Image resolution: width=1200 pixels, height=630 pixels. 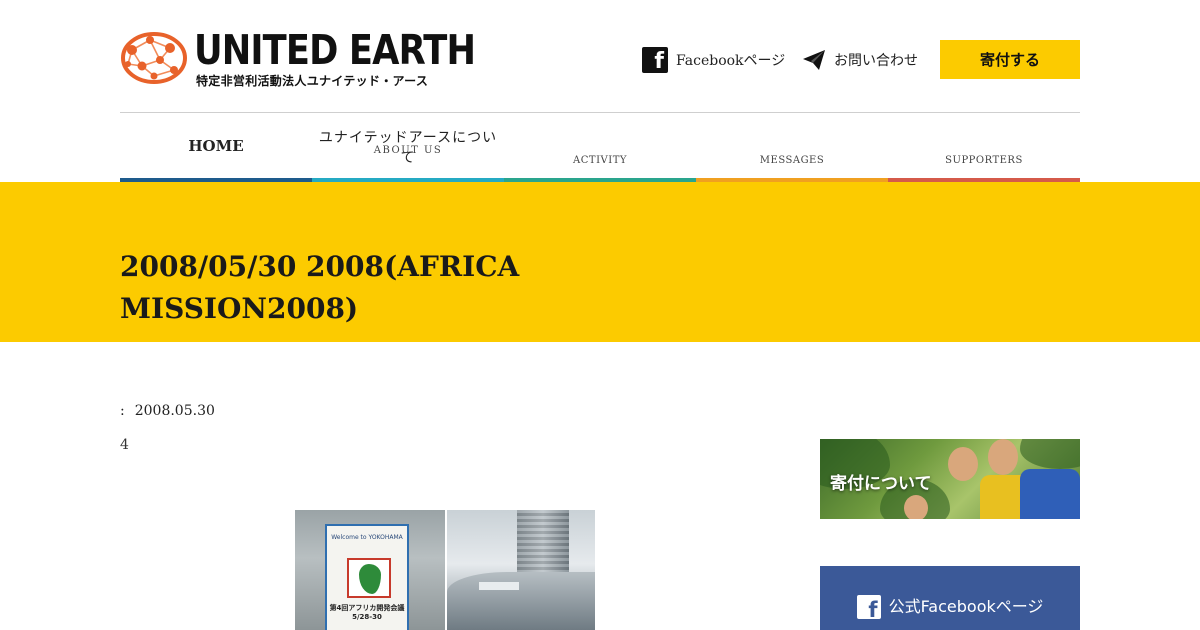 I want to click on nav-item-activity: ACTIVITY, so click(x=600, y=147).